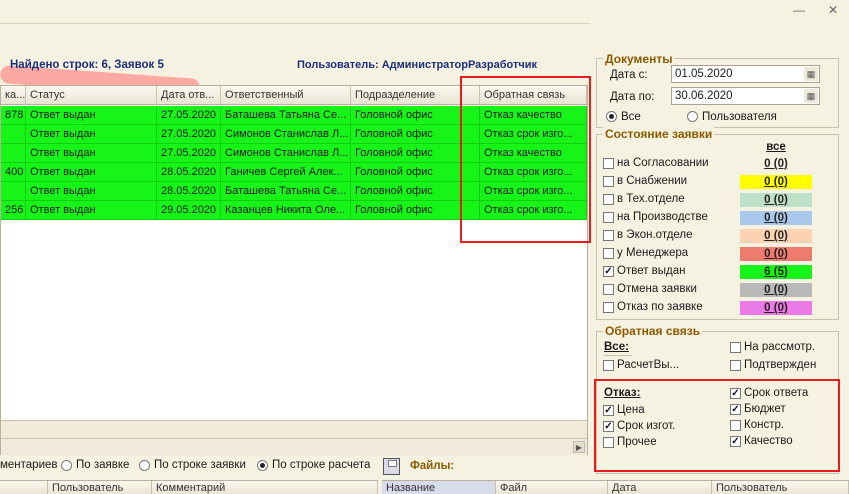  Describe the element at coordinates (432, 466) in the screenshot. I see `files-label: Файлы:` at that location.